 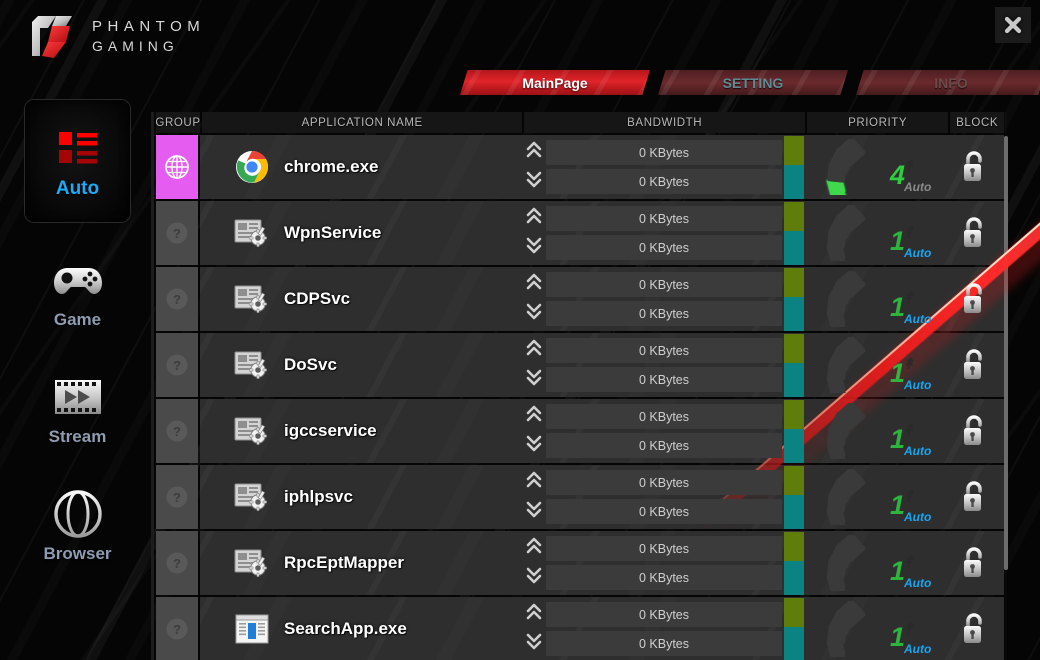 What do you see at coordinates (52, 37) in the screenshot?
I see `phantom-gaming-logo-icon` at bounding box center [52, 37].